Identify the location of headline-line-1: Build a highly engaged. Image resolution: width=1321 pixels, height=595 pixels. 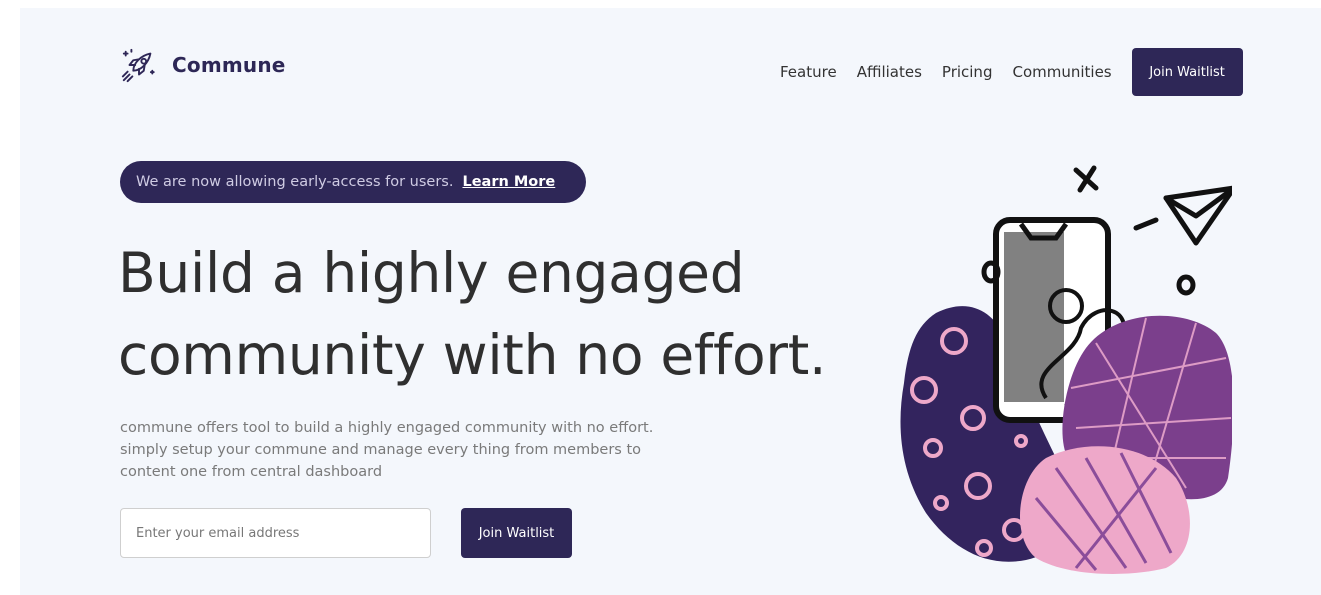
(431, 273).